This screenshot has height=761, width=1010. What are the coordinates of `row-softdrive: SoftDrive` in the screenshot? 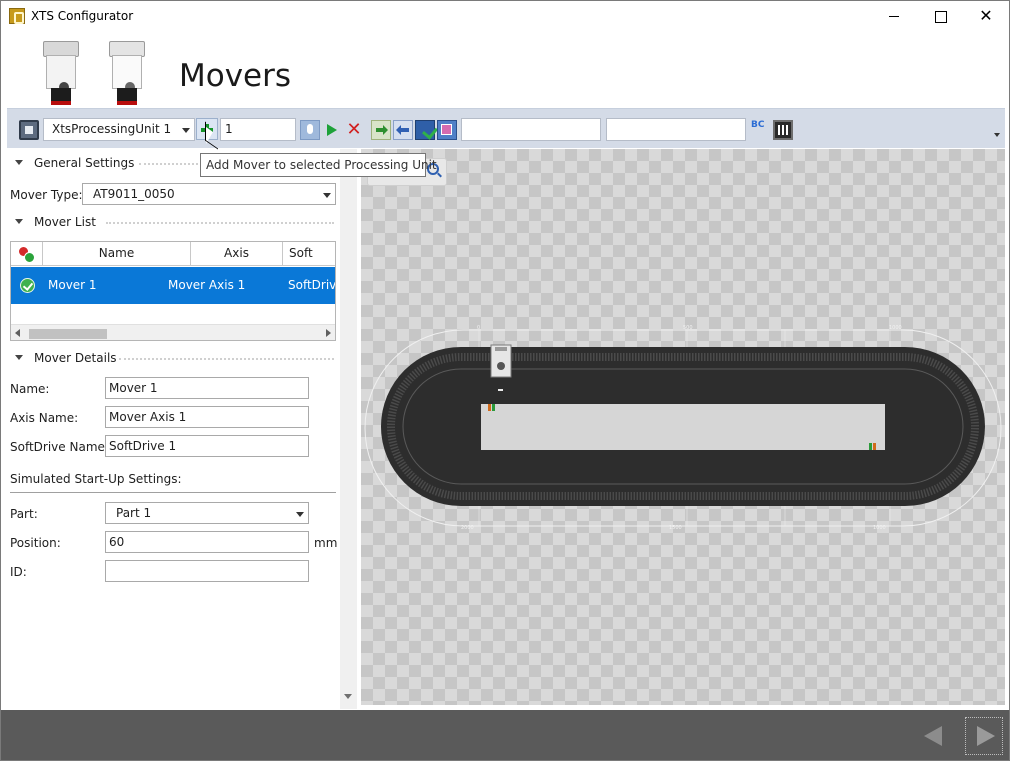 It's located at (312, 285).